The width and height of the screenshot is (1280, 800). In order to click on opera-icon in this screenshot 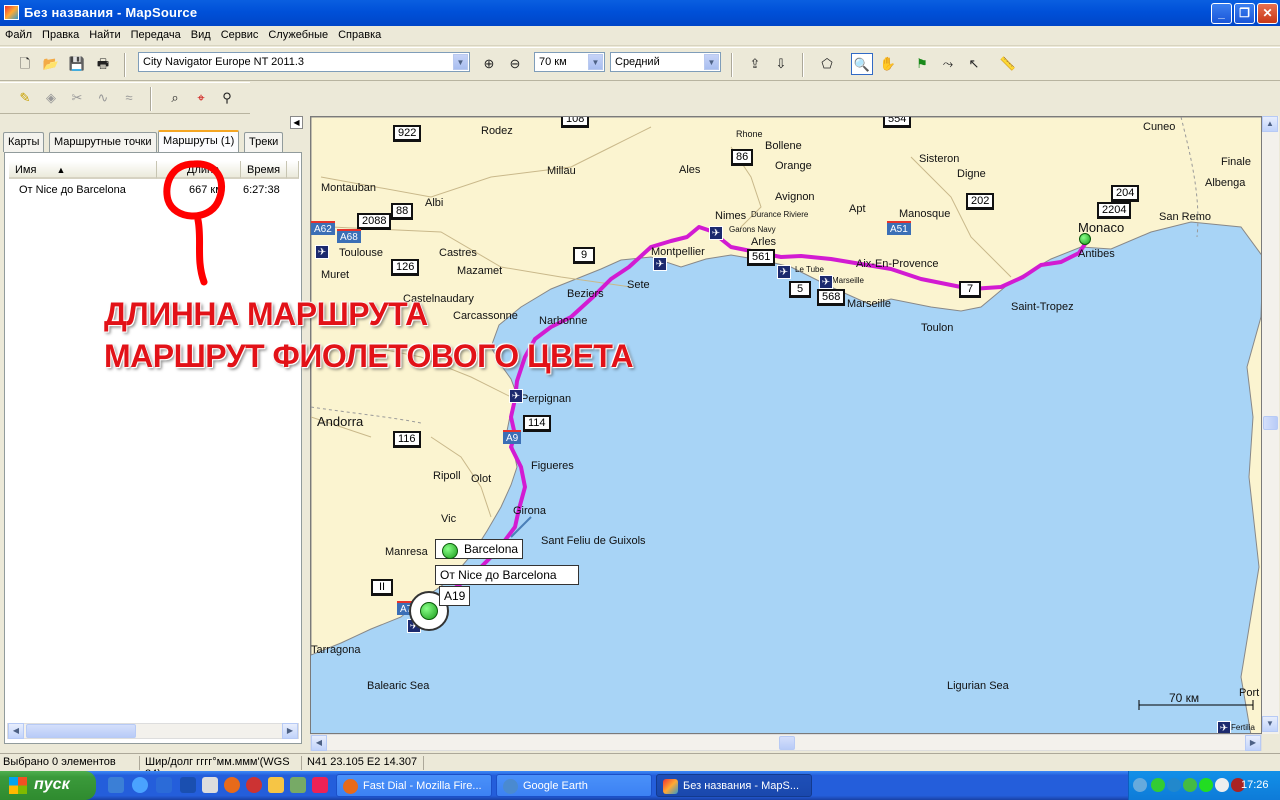, I will do `click(254, 785)`.